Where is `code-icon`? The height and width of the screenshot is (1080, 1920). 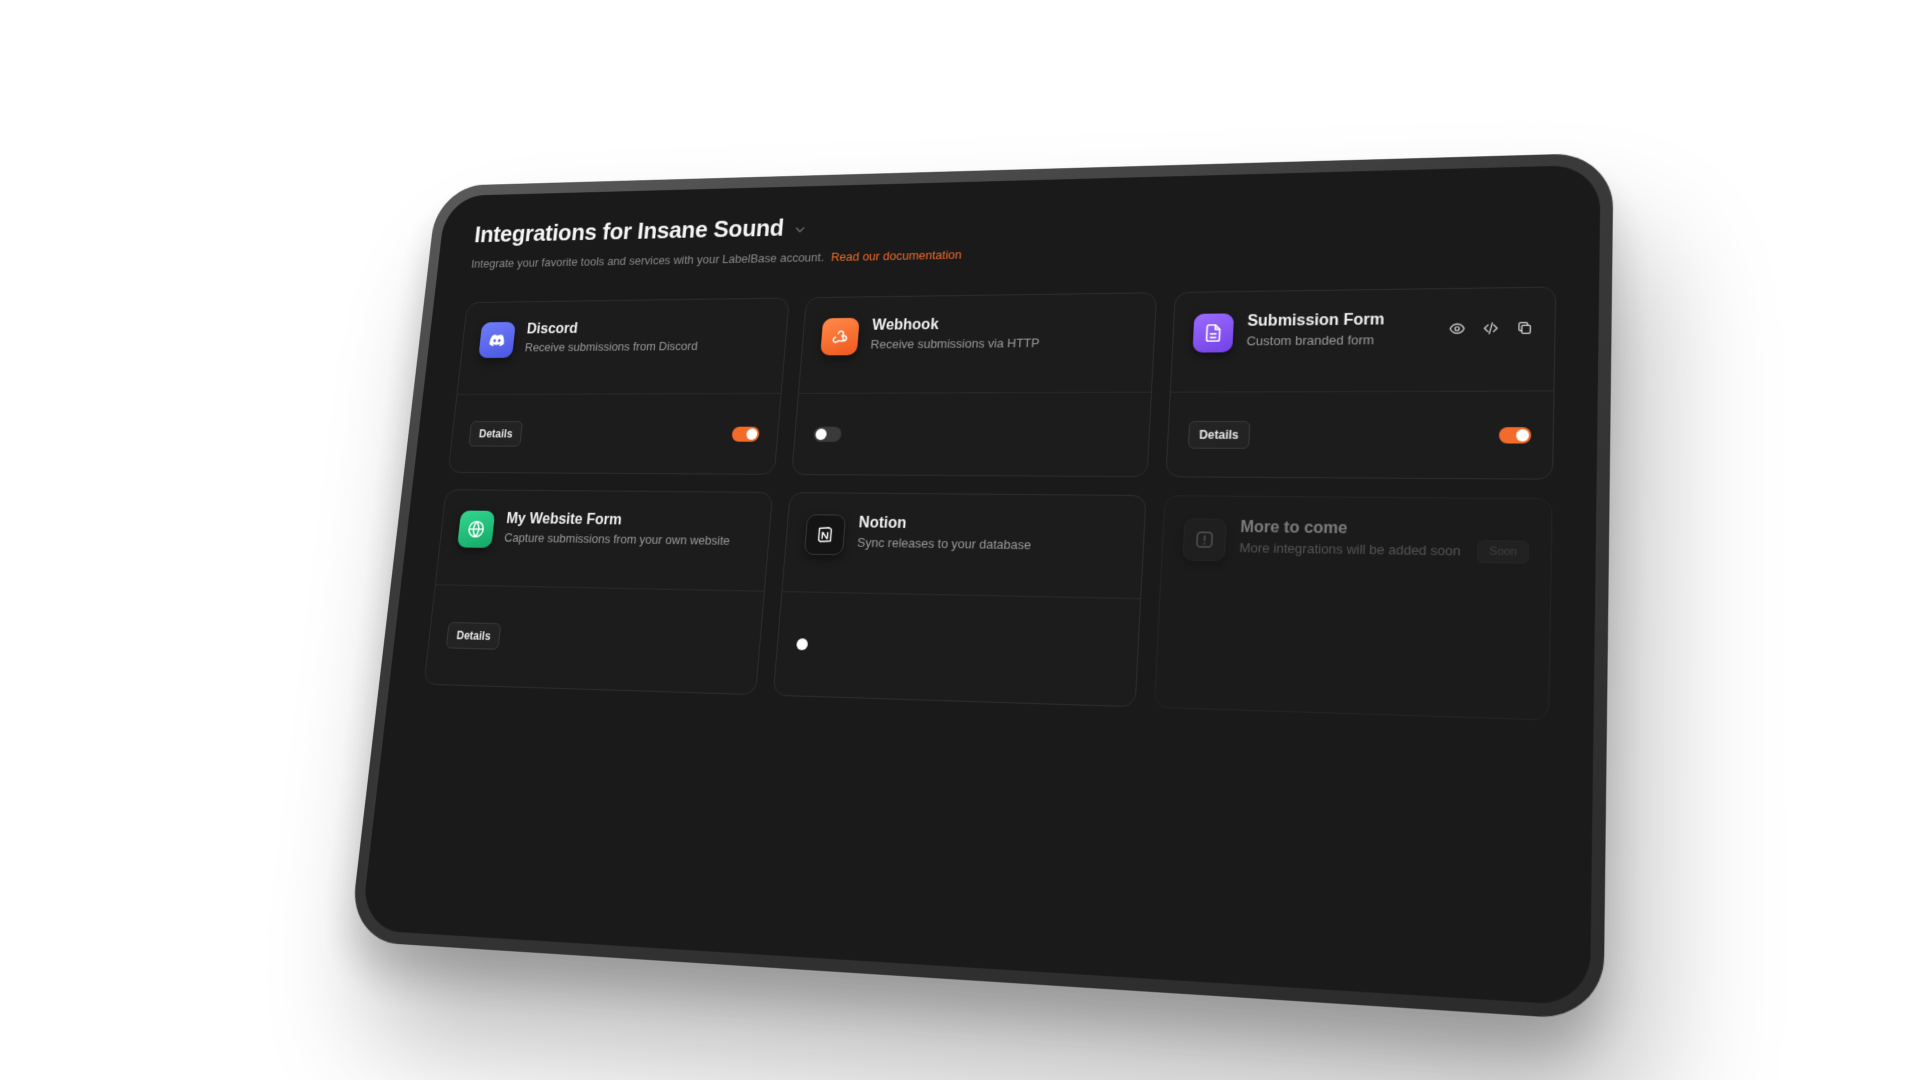
code-icon is located at coordinates (1490, 328).